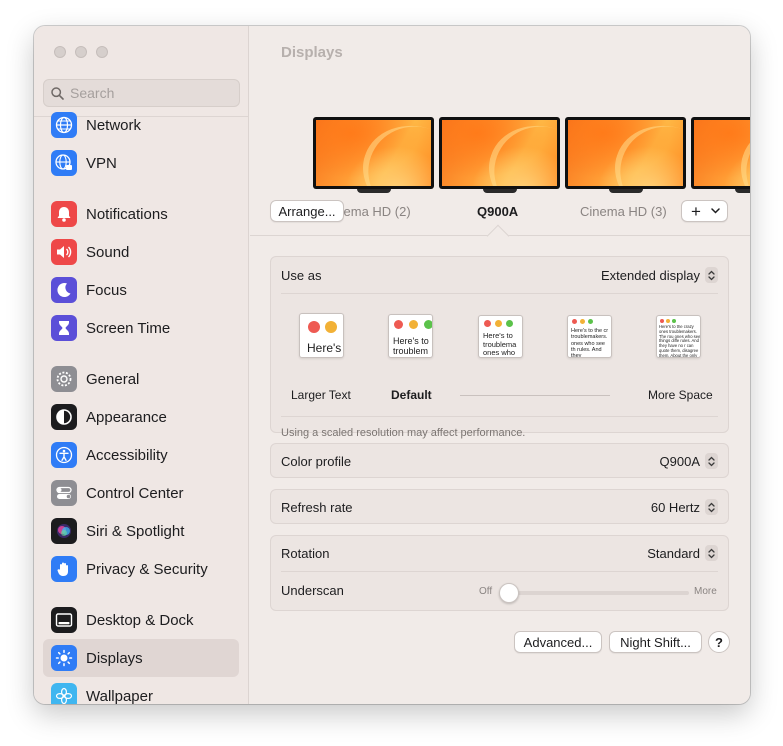 This screenshot has height=746, width=783. I want to click on underscan-slider-knob, so click(509, 593).